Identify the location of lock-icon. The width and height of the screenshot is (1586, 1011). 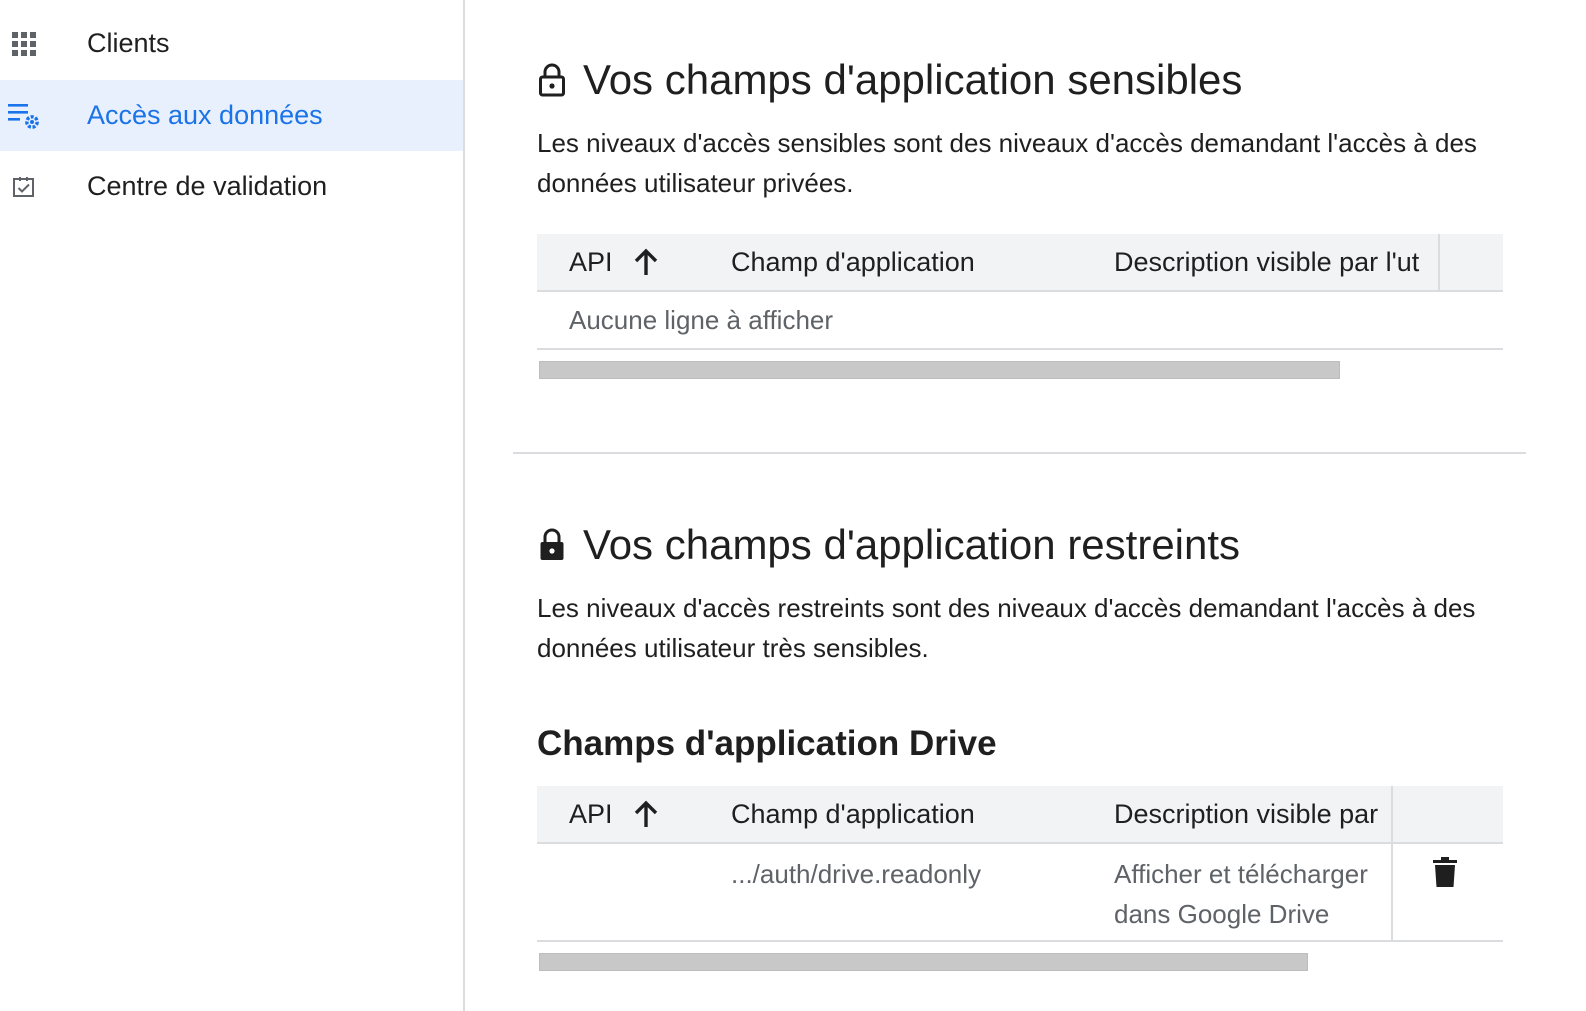
(554, 545).